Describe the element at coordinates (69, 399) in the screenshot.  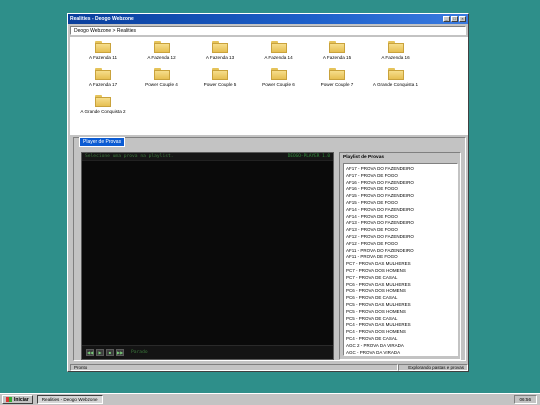
I see `taskbar-window-button: Realities - Deogo Webzone` at that location.